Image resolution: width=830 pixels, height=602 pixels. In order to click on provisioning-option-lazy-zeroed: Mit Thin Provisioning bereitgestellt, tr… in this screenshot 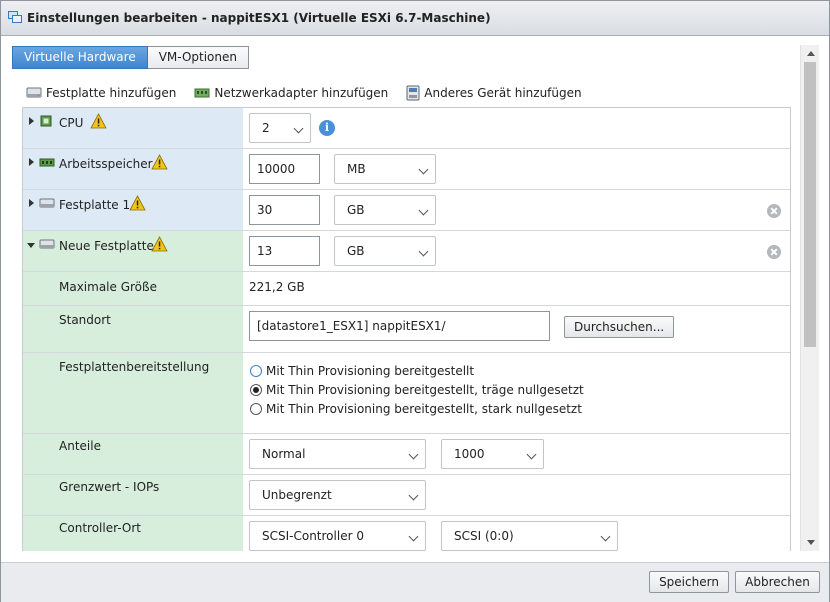, I will do `click(417, 390)`.